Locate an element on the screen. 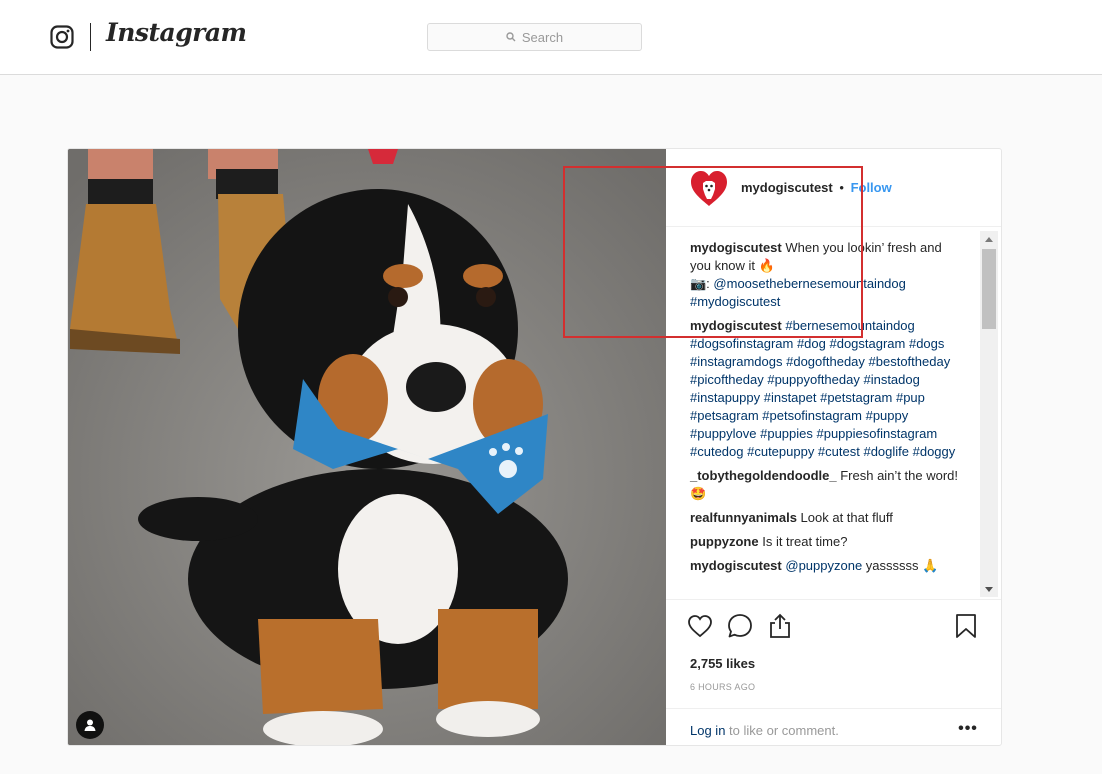  comment-text: Is it treat time? is located at coordinates (803, 541).